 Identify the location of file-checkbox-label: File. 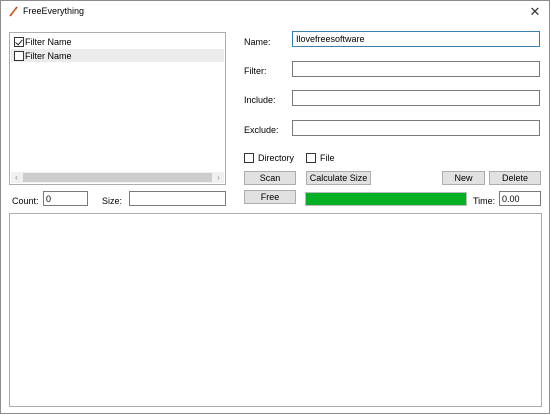
(327, 158).